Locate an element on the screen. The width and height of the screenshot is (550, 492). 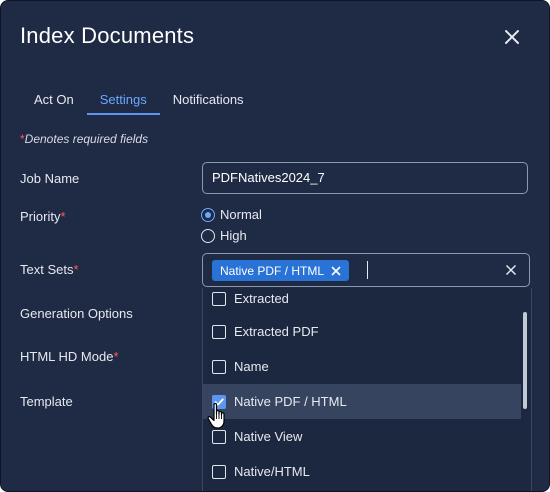
chip-remove-icon is located at coordinates (336, 270).